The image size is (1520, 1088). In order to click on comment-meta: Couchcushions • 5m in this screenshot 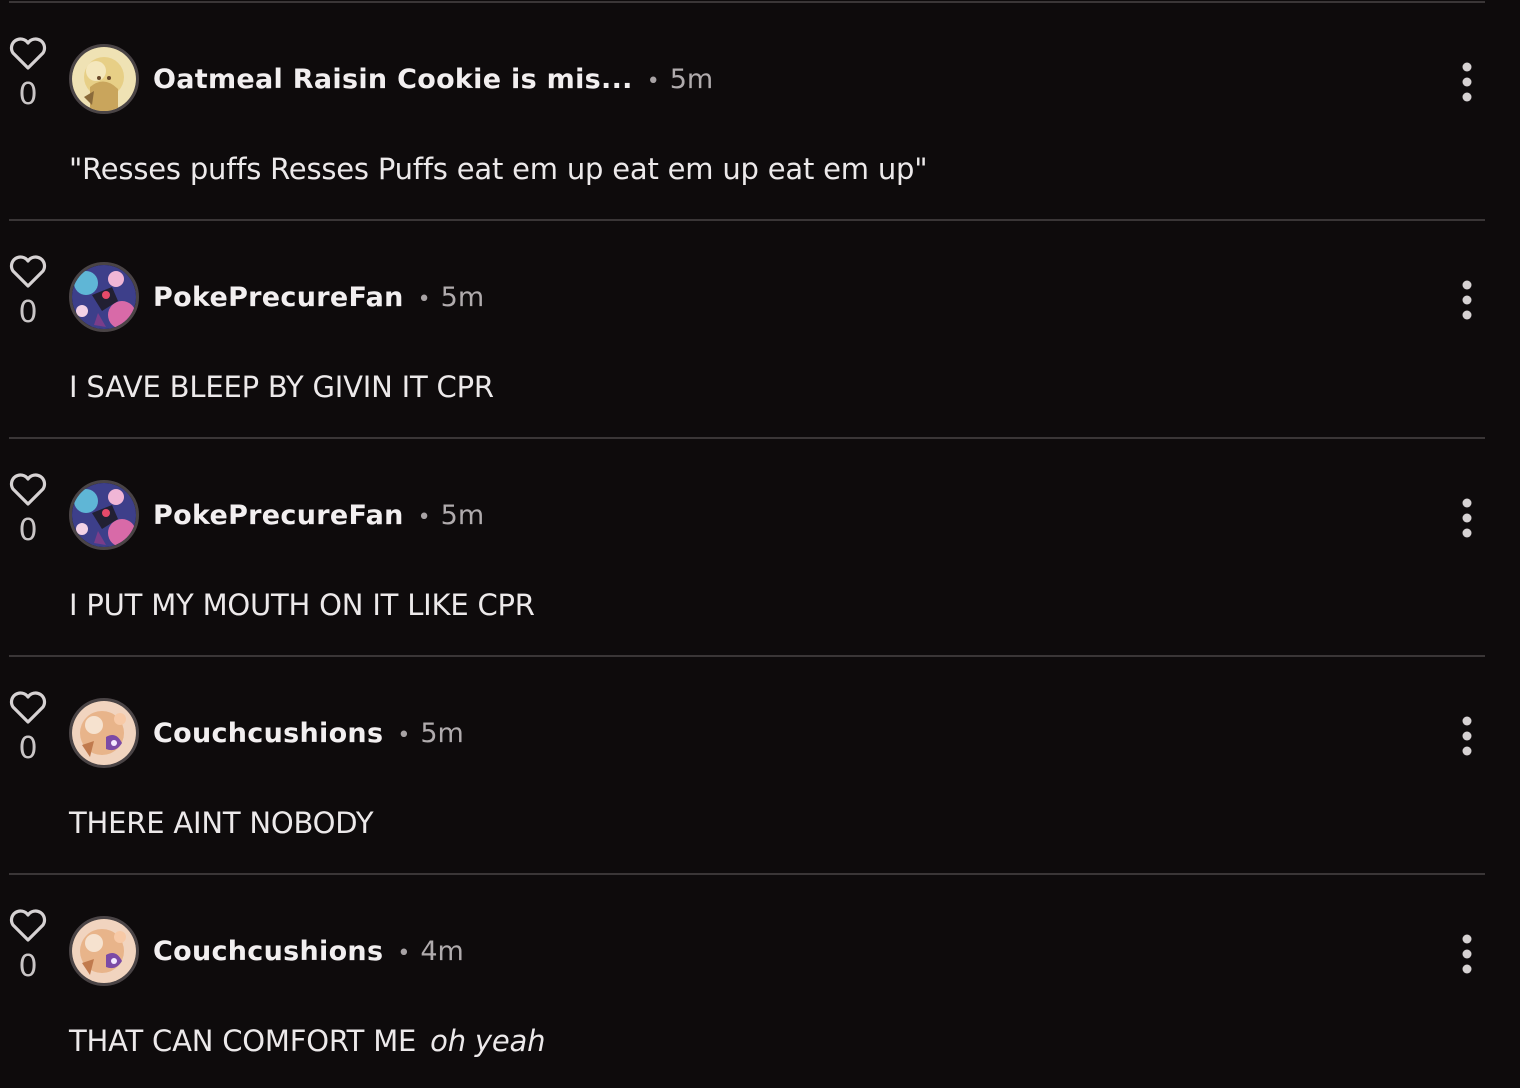, I will do `click(308, 734)`.